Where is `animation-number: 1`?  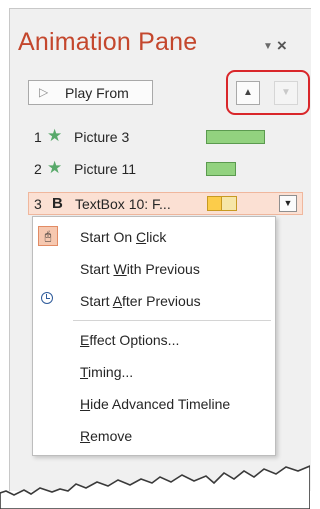 animation-number: 1 is located at coordinates (38, 137).